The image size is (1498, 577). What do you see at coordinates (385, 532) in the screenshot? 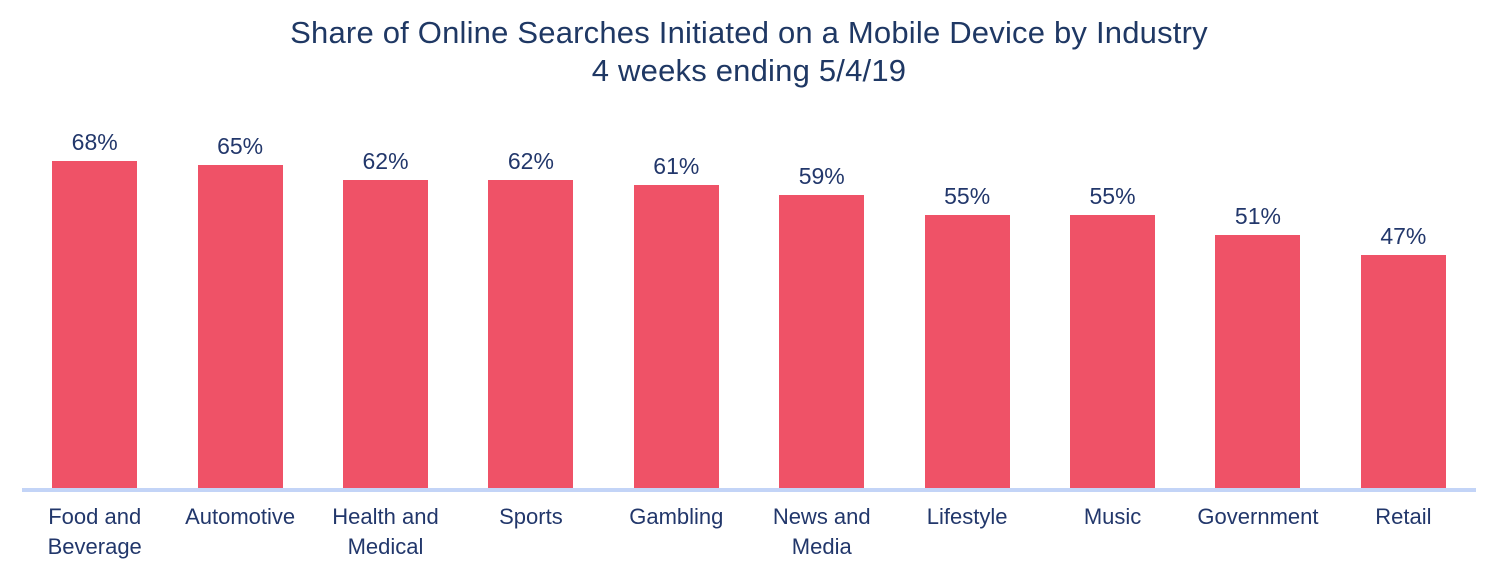
I see `x-axis-label: Health and Medical` at bounding box center [385, 532].